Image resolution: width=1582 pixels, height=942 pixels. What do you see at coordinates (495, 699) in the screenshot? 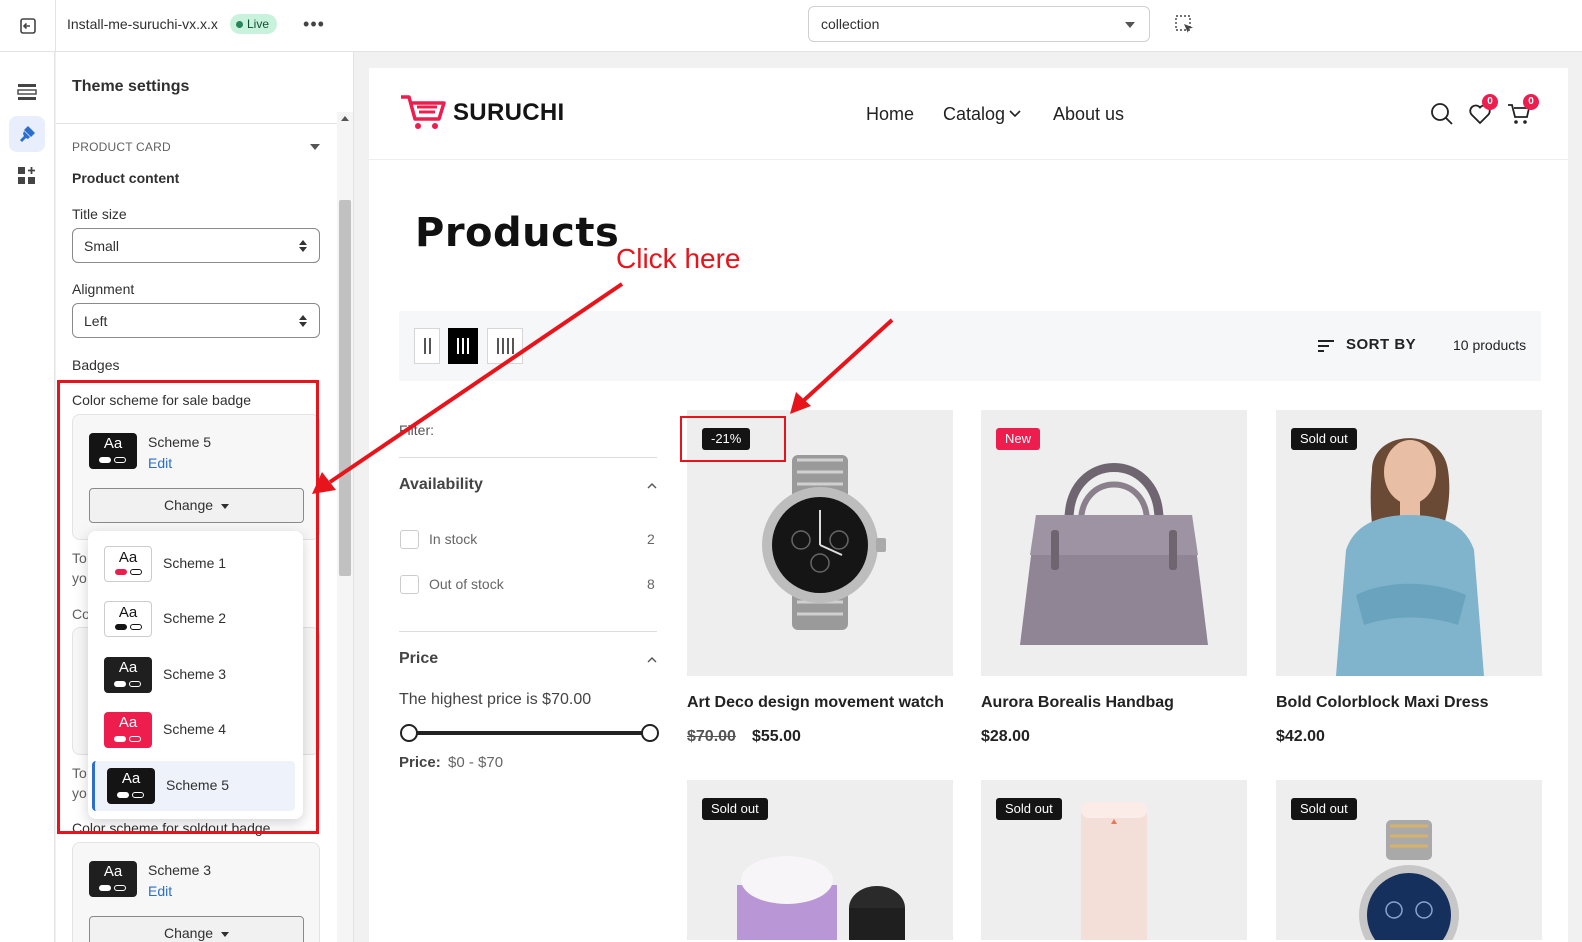
I see `highest-price-note: The highest price is $70.00` at bounding box center [495, 699].